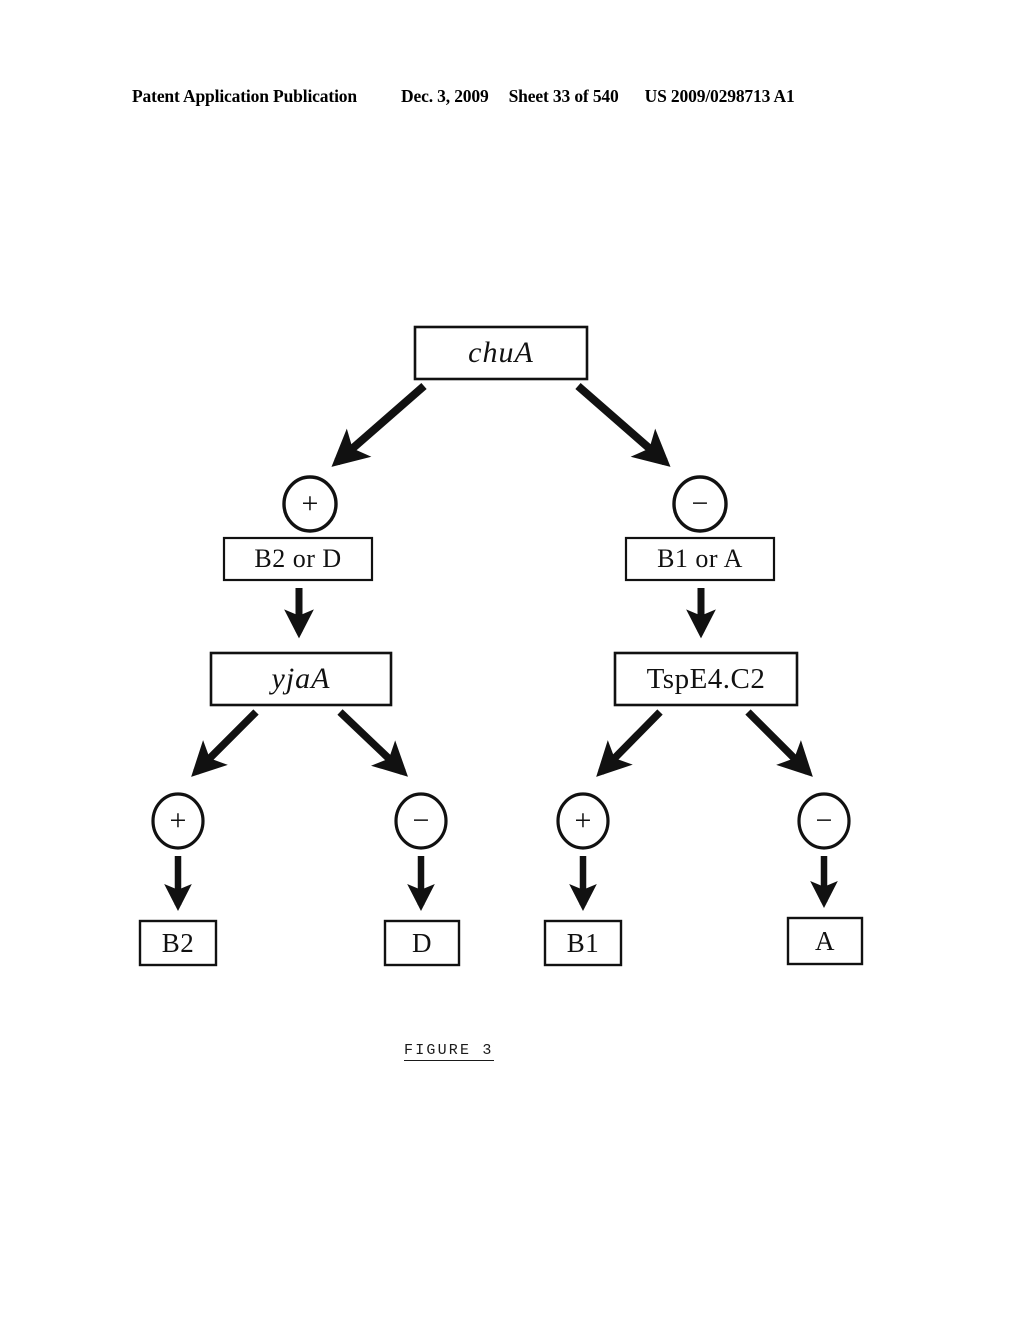 The height and width of the screenshot is (1320, 1024). What do you see at coordinates (583, 942) in the screenshot?
I see `node-label-b1: B1` at bounding box center [583, 942].